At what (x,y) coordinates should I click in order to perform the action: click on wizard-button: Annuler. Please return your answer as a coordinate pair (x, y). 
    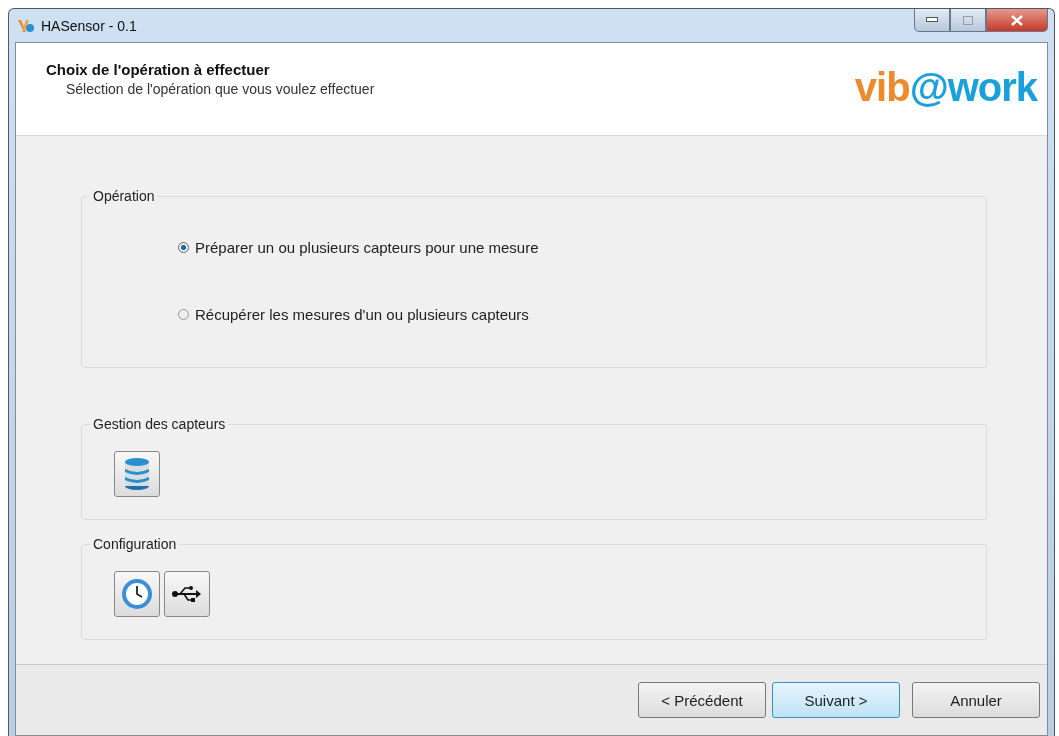
    Looking at the image, I should click on (976, 700).